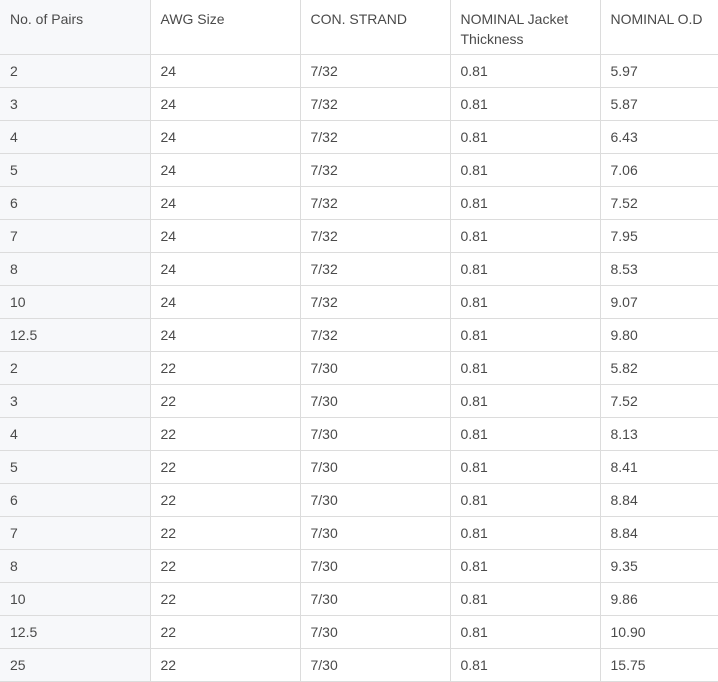 The height and width of the screenshot is (682, 718). I want to click on cell-nominal-od: 9.35, so click(658, 565).